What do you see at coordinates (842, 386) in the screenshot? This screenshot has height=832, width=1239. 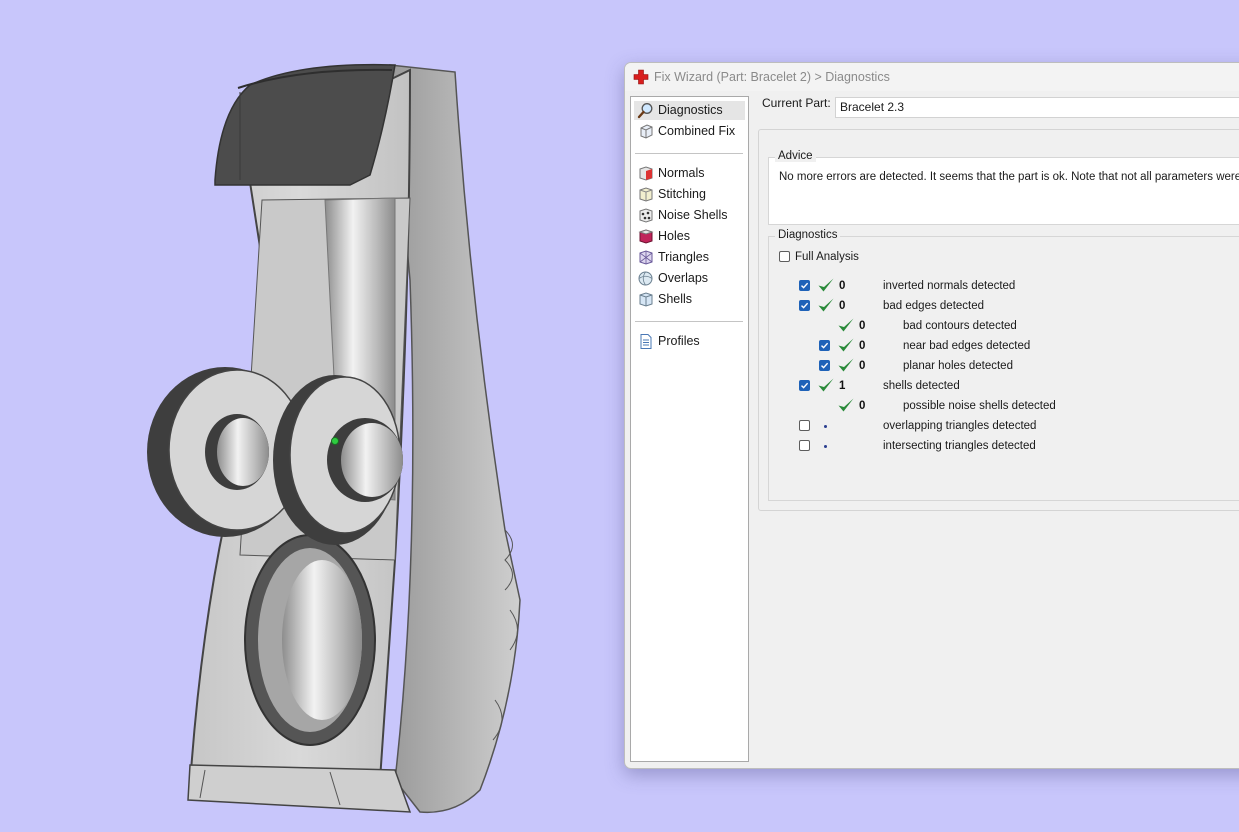 I see `row-count: 1` at bounding box center [842, 386].